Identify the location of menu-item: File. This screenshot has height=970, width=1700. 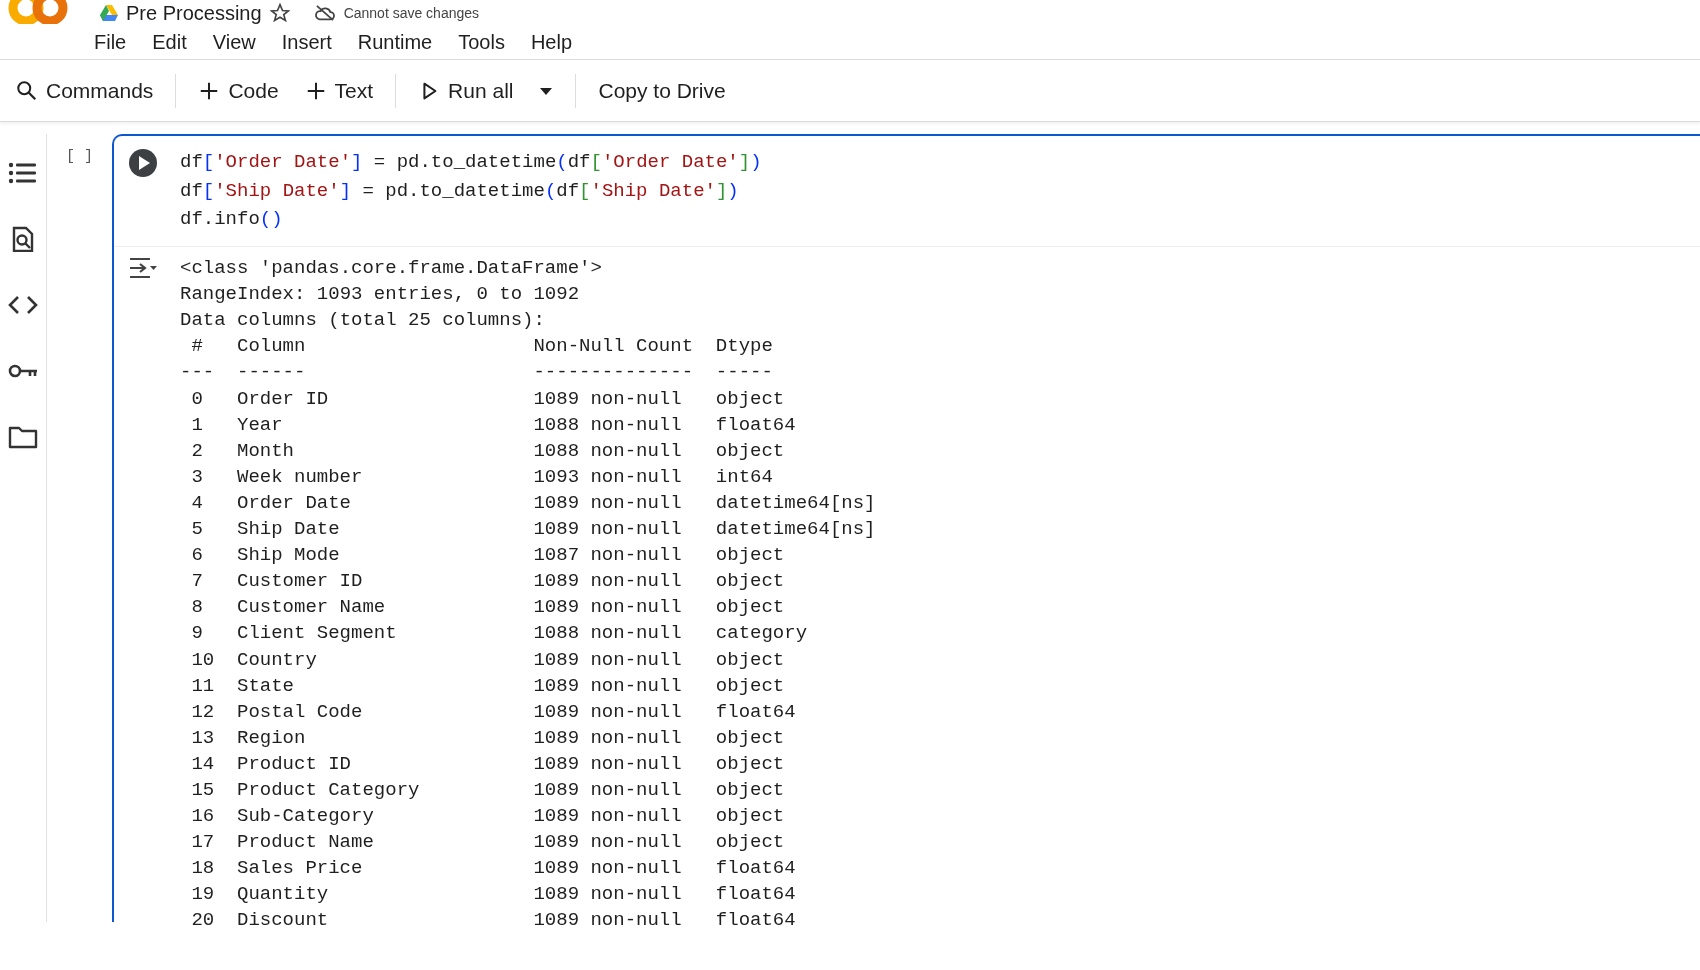
(110, 41).